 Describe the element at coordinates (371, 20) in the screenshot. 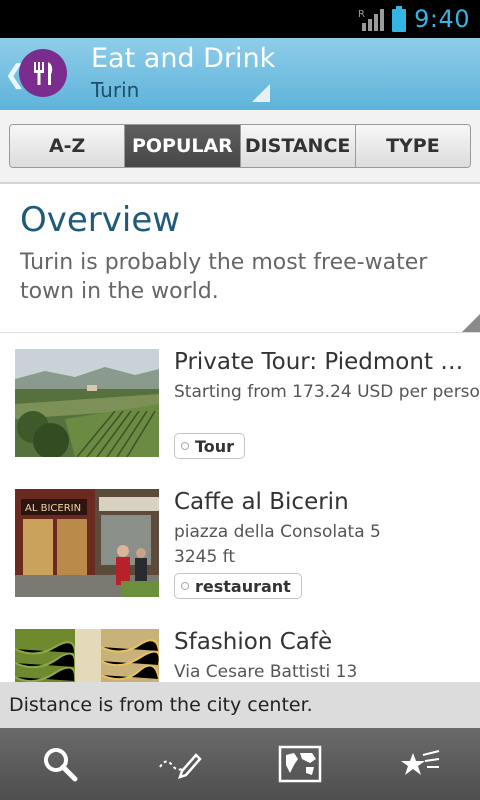

I see `signal-icon: R` at that location.